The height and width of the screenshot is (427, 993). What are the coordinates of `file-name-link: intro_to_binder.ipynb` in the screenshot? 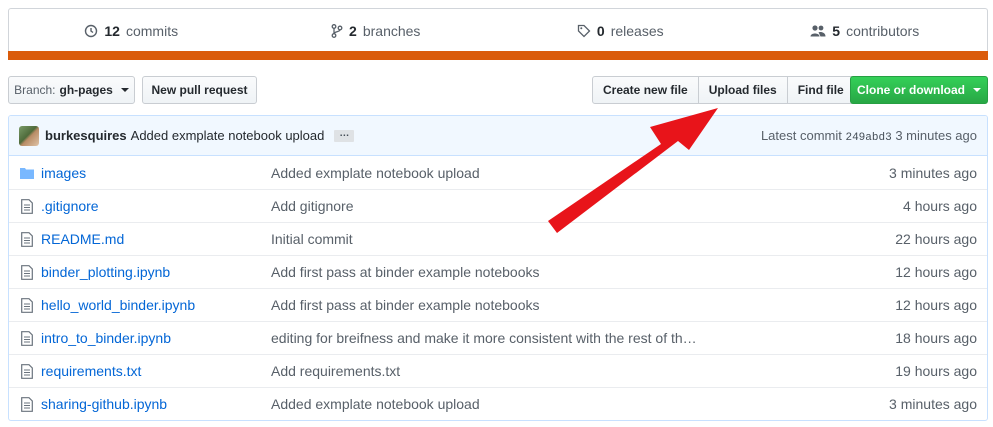 It's located at (156, 338).